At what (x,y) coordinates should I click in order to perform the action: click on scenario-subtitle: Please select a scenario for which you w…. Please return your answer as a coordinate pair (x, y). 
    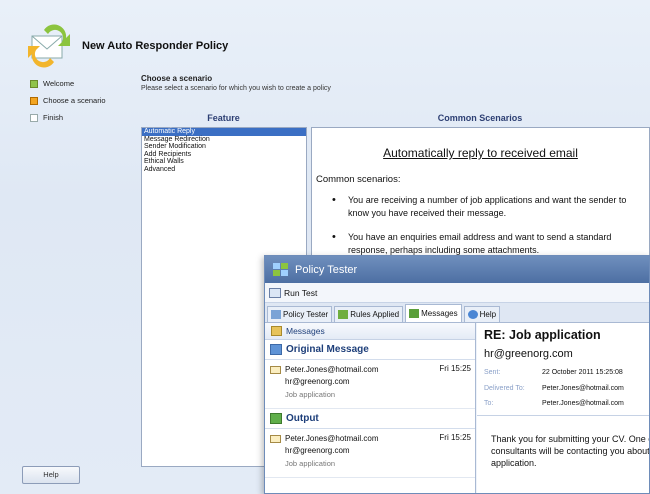
    Looking at the image, I should click on (236, 88).